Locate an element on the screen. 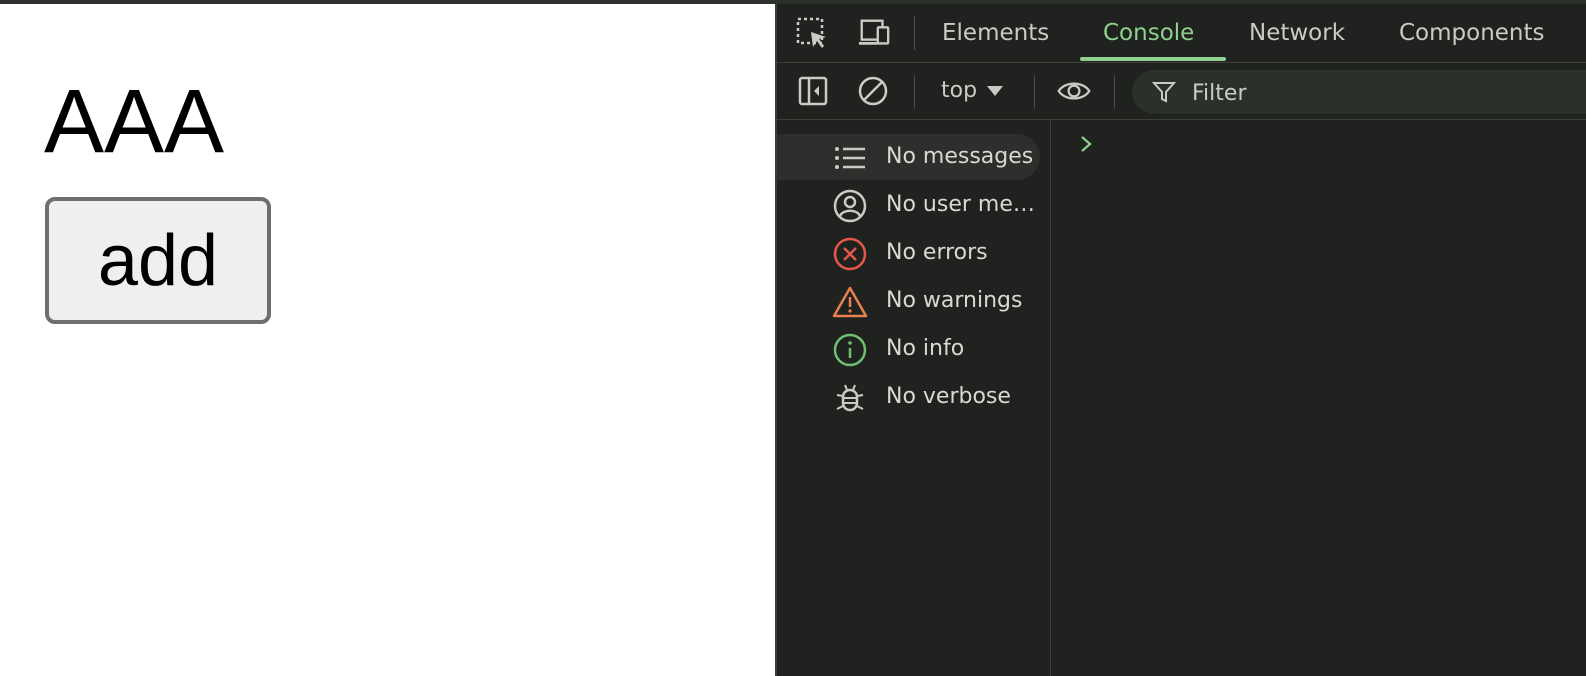  sidebar-item-info: No info is located at coordinates (908, 349).